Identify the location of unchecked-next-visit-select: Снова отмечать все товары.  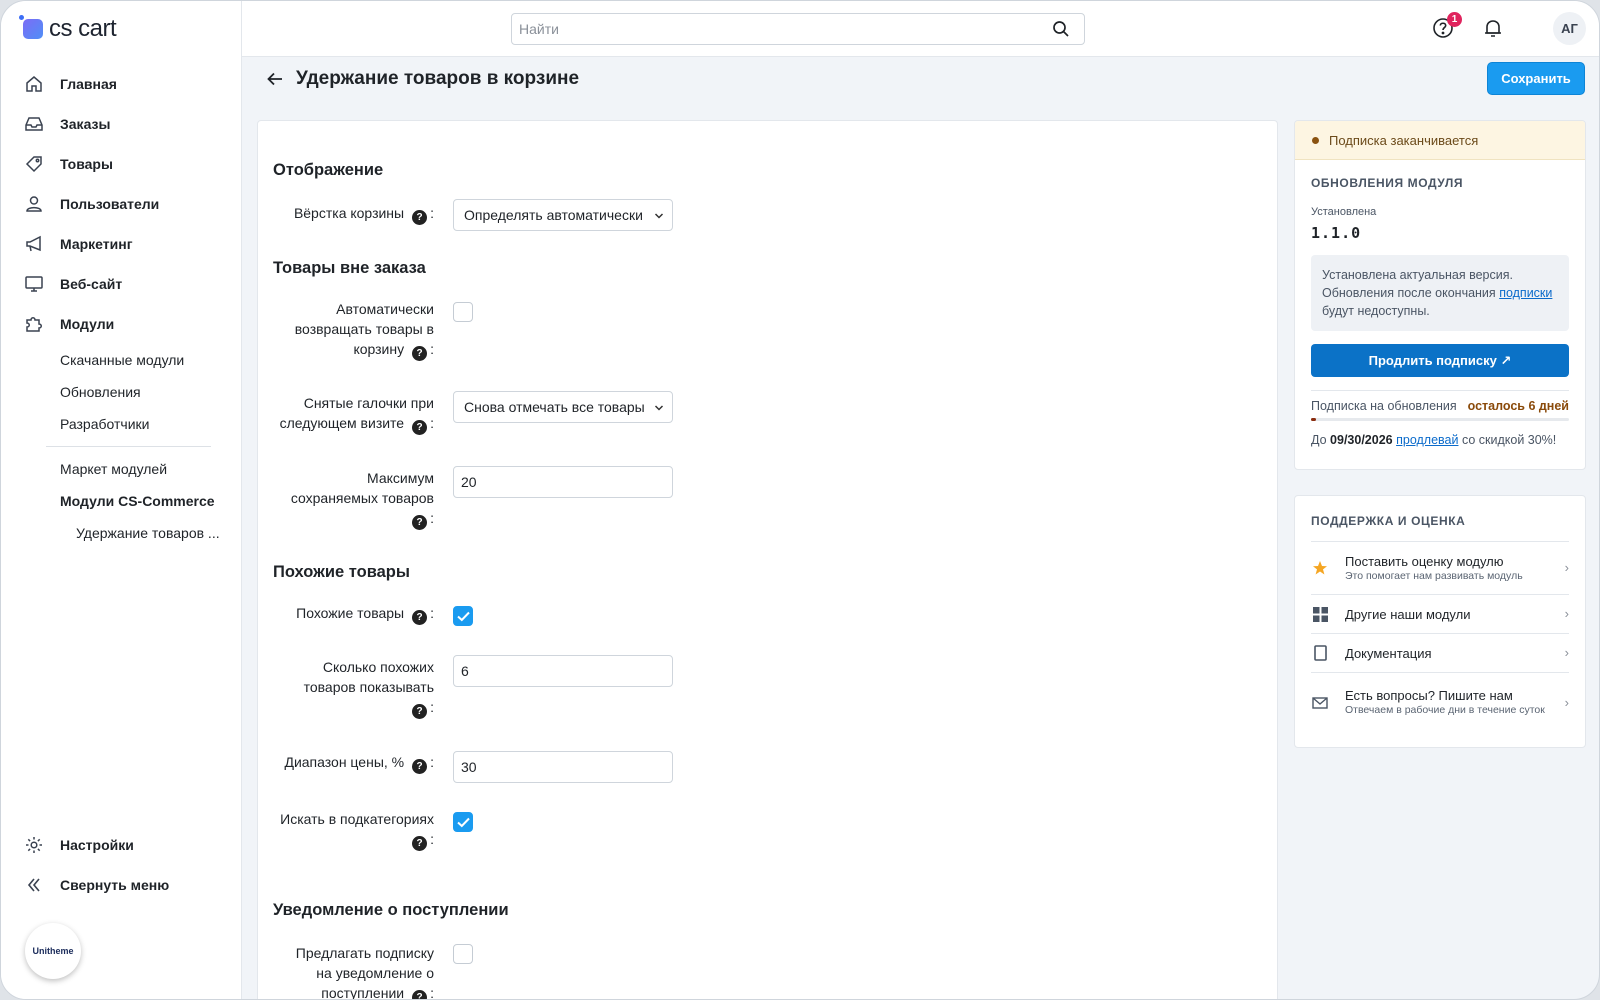
(563, 407).